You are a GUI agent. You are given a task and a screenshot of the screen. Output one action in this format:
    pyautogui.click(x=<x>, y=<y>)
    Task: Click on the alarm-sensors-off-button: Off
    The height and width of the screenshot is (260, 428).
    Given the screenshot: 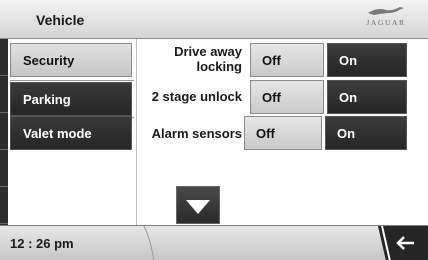 What is the action you would take?
    pyautogui.click(x=283, y=133)
    